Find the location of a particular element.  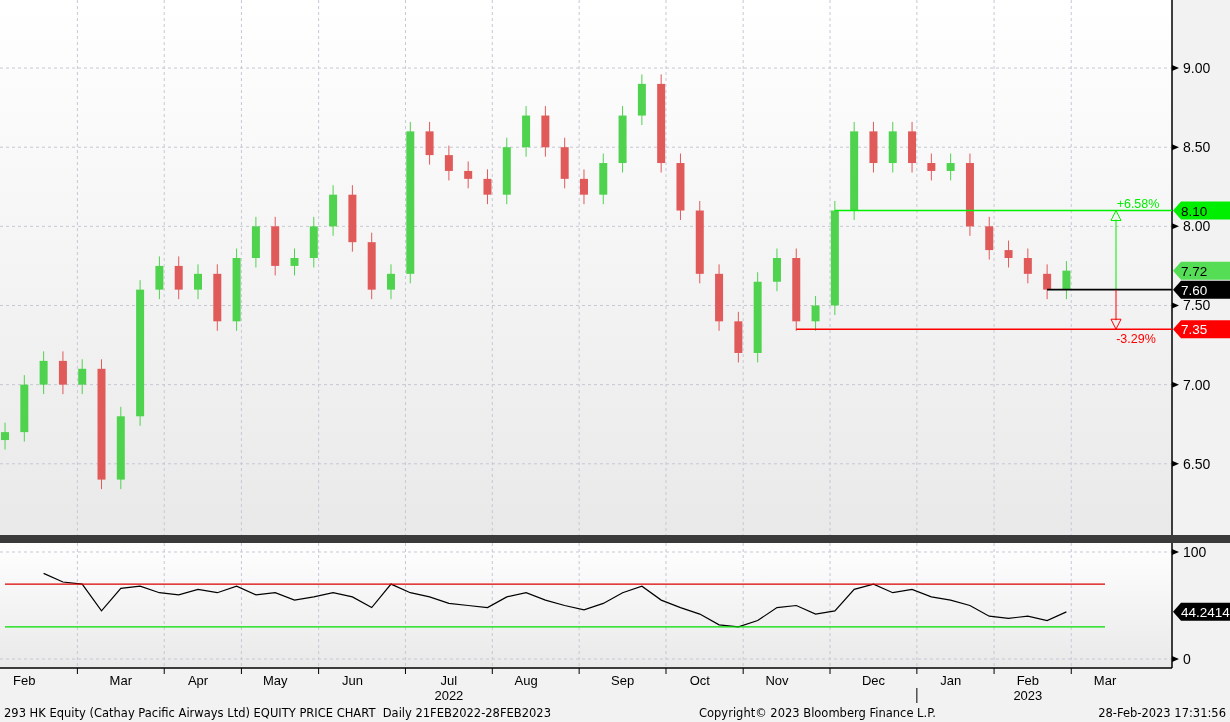

axis-label: 7.50 is located at coordinates (1197, 305).